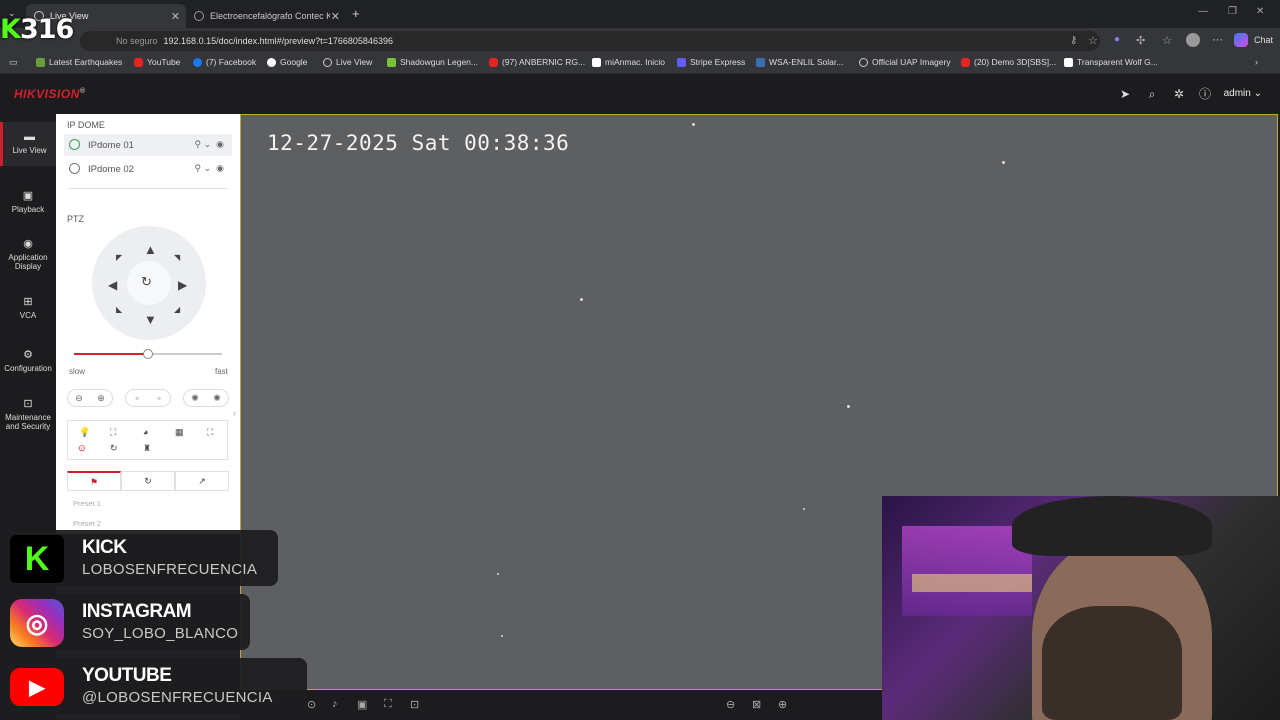 The width and height of the screenshot is (1280, 720). I want to click on user-menu: admin ⌄, so click(1243, 93).